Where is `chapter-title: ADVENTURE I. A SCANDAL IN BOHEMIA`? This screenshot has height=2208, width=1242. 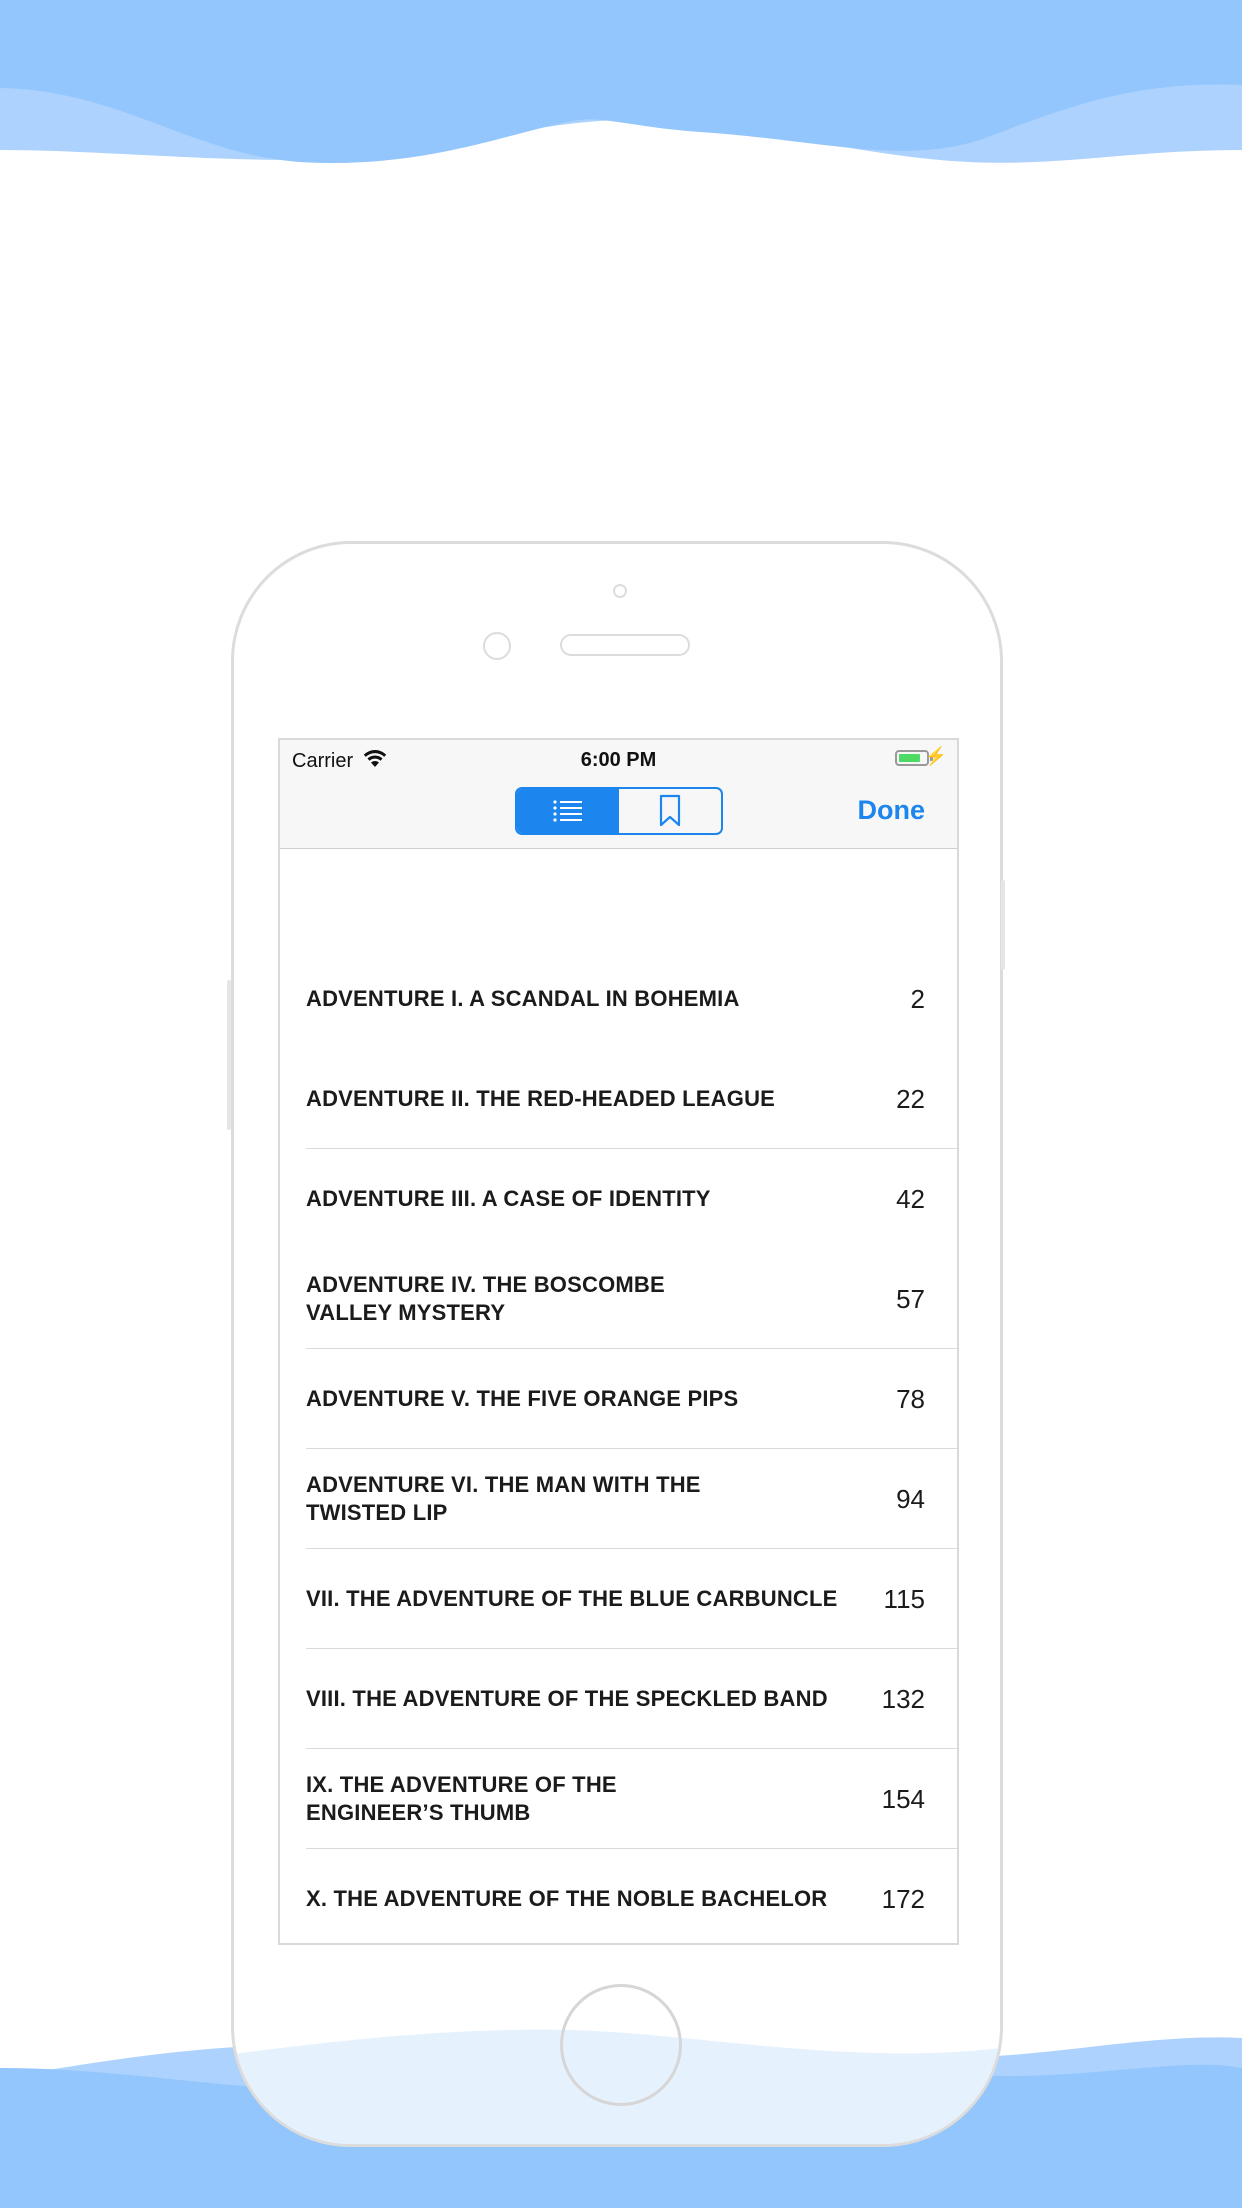 chapter-title: ADVENTURE I. A SCANDAL IN BOHEMIA is located at coordinates (523, 998).